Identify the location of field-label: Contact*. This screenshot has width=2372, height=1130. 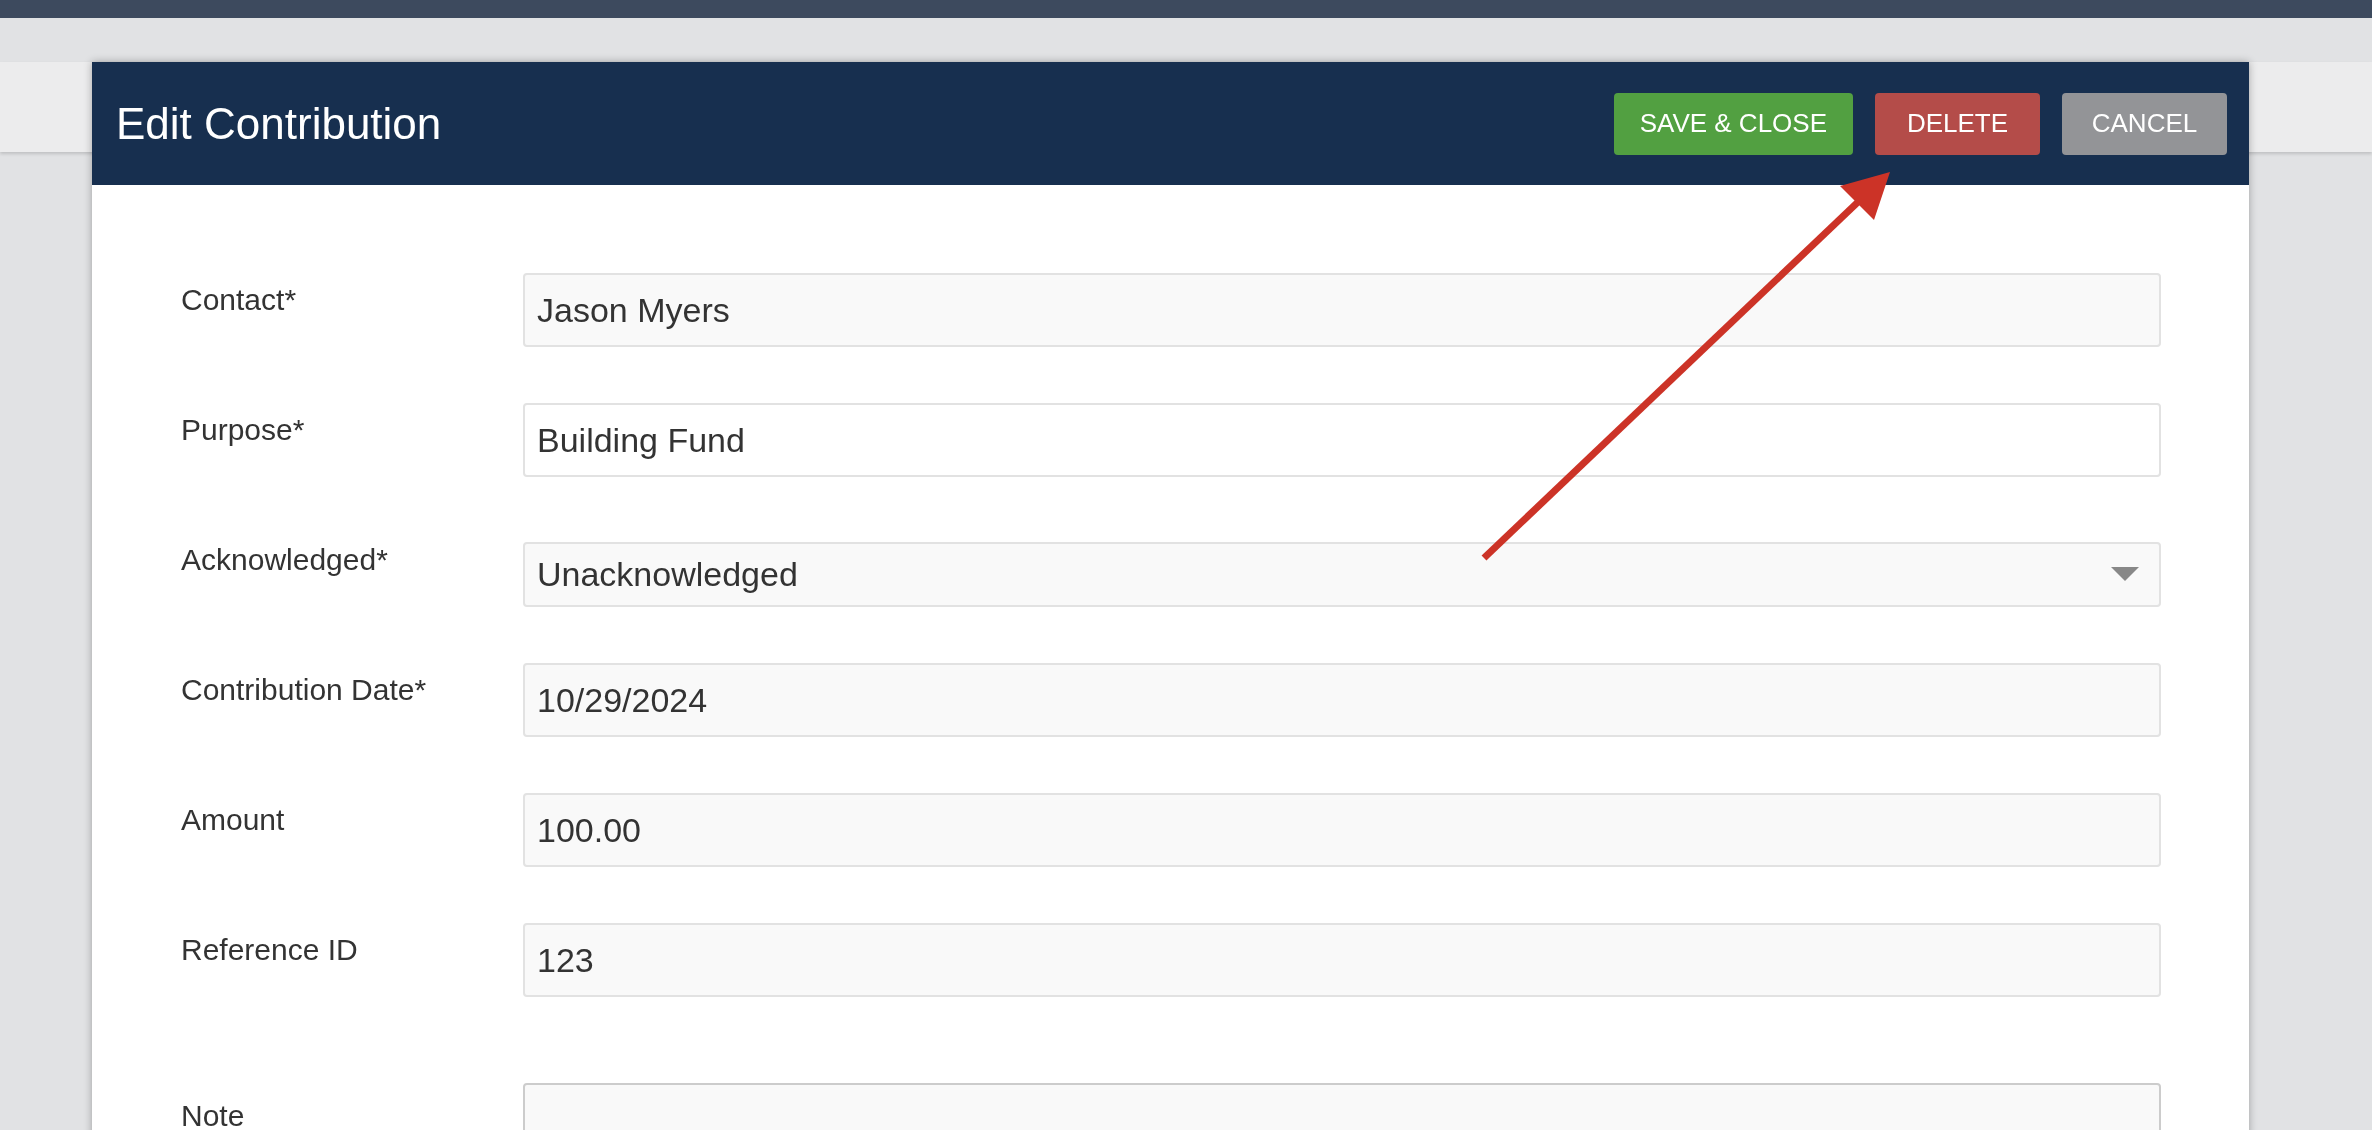
(239, 300).